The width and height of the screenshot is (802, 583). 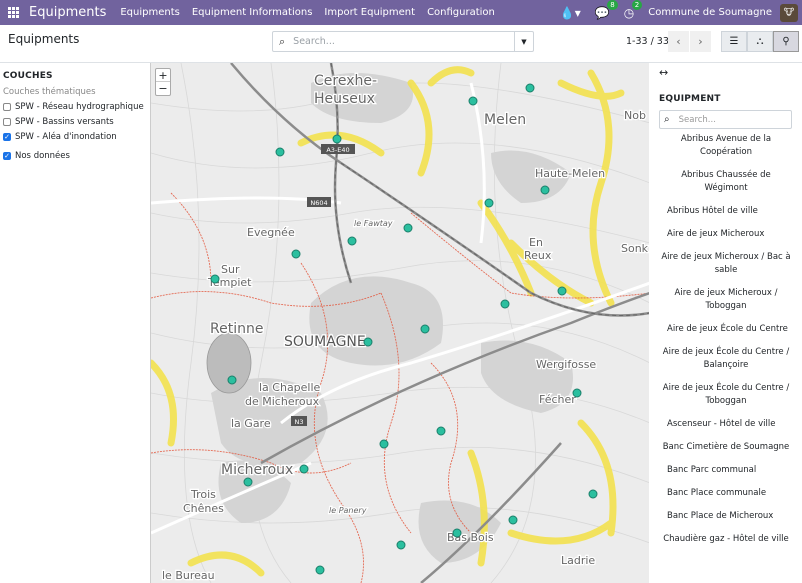 What do you see at coordinates (734, 41) in the screenshot?
I see `list-view-button: ☰` at bounding box center [734, 41].